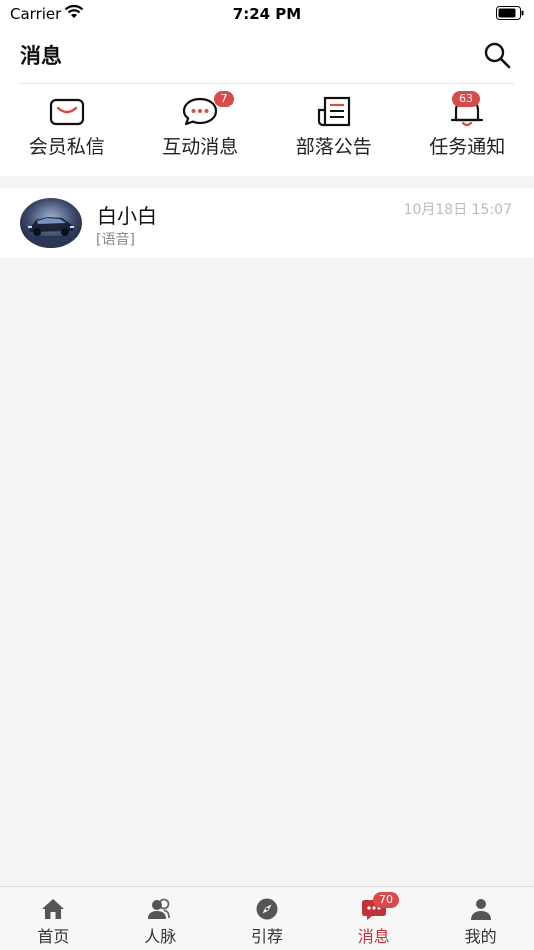 Image resolution: width=534 pixels, height=950 pixels. What do you see at coordinates (267, 59) in the screenshot?
I see `page-header: 消息` at bounding box center [267, 59].